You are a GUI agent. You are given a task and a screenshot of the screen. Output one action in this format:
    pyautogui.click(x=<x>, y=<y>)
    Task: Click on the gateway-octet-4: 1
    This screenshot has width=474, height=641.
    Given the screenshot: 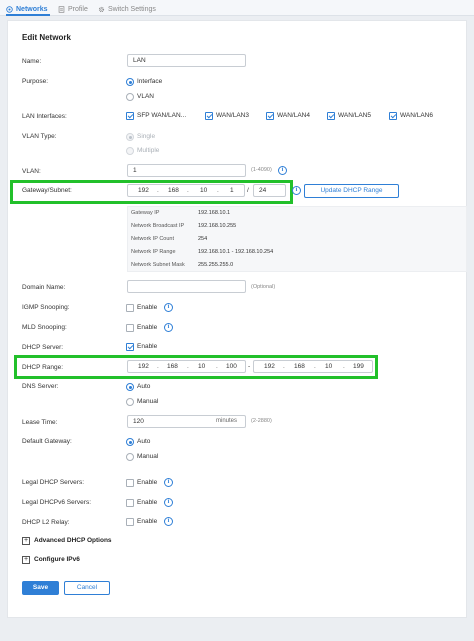 What is the action you would take?
    pyautogui.click(x=232, y=190)
    